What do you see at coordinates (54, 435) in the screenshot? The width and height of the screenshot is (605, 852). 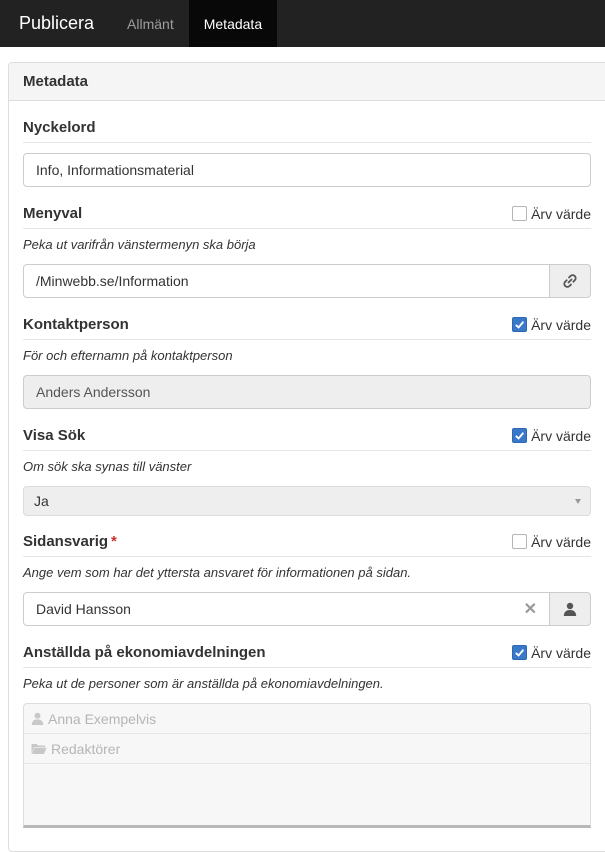 I see `field-title-visa-sok: Visa Sök` at bounding box center [54, 435].